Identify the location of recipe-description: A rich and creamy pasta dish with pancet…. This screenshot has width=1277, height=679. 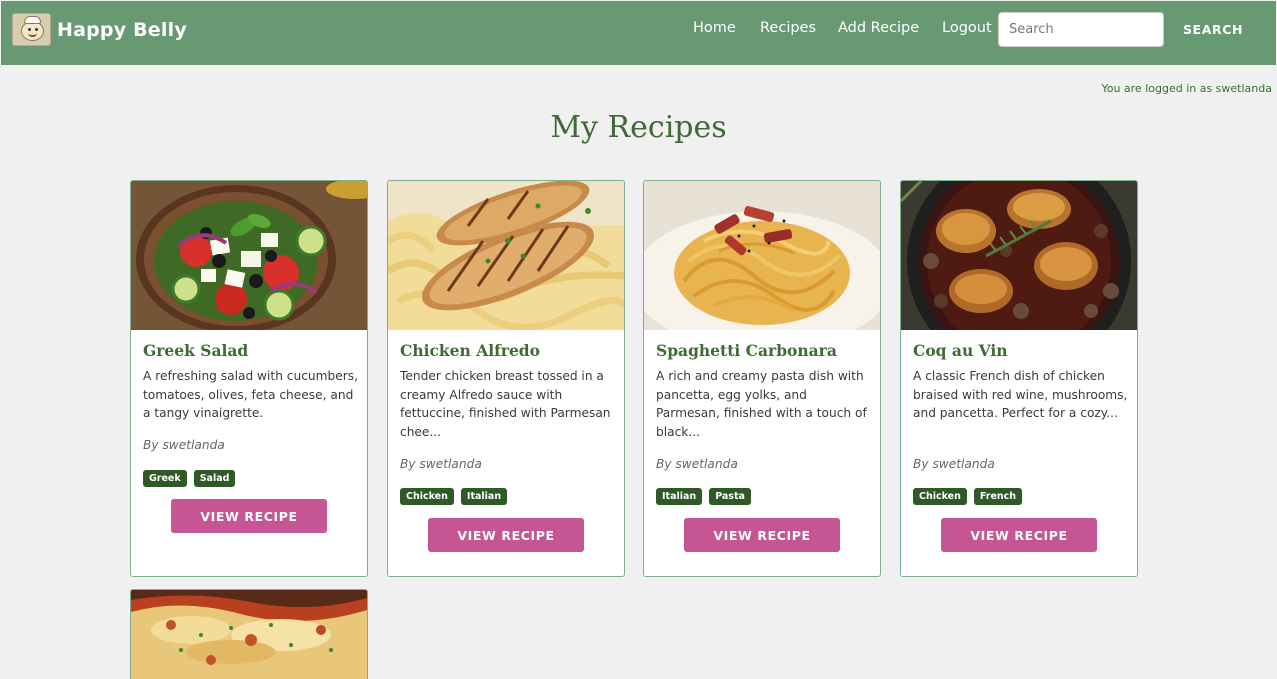
(761, 404).